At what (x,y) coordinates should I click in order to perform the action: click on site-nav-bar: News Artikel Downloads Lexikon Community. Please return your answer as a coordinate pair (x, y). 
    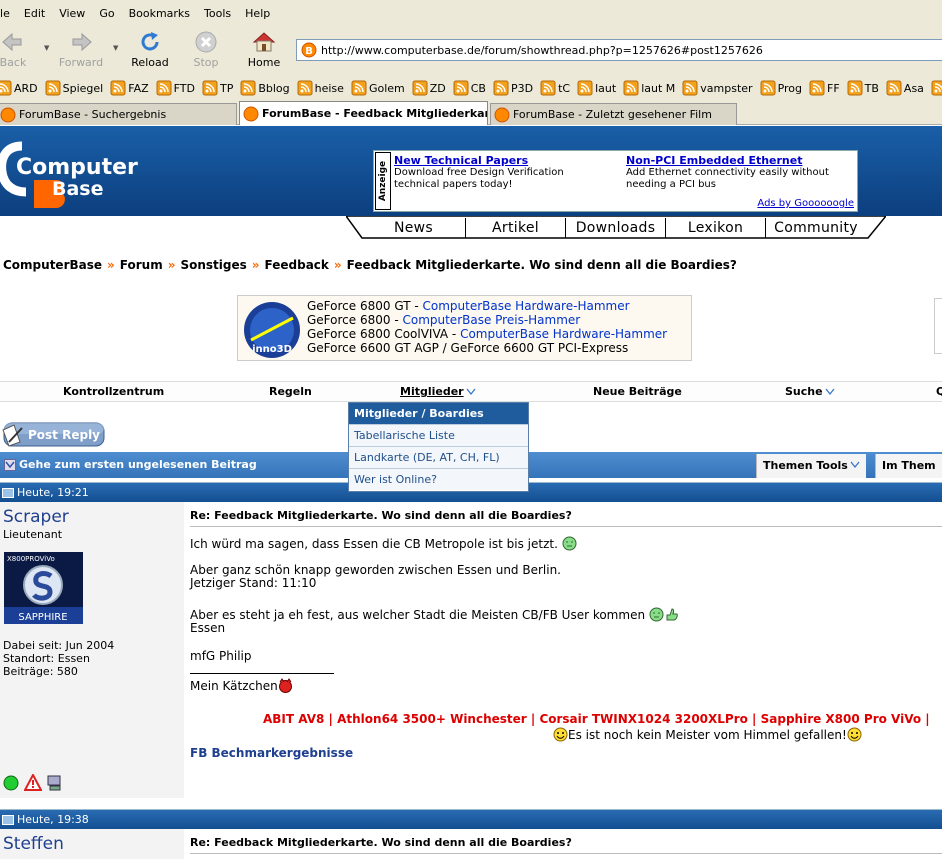
    Looking at the image, I should click on (471, 228).